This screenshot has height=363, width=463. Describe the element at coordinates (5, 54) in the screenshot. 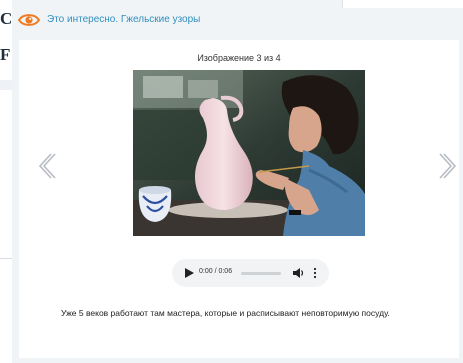

I see `background-text-fragment: F` at that location.